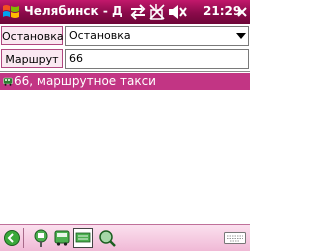 The image size is (320, 251). Describe the element at coordinates (32, 35) in the screenshot. I see `stop-label-button: Остановка` at that location.